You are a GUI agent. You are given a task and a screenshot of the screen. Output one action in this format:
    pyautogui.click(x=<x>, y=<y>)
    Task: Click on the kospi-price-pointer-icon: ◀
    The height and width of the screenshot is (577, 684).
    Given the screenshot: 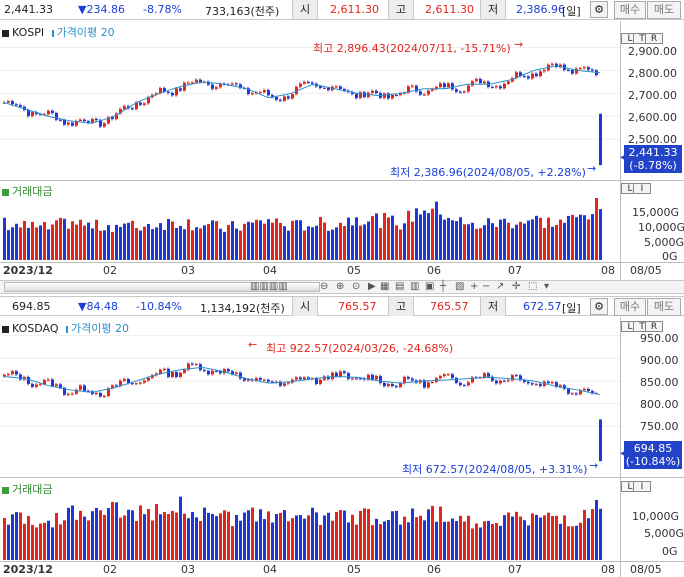 What is the action you would take?
    pyautogui.click(x=624, y=157)
    